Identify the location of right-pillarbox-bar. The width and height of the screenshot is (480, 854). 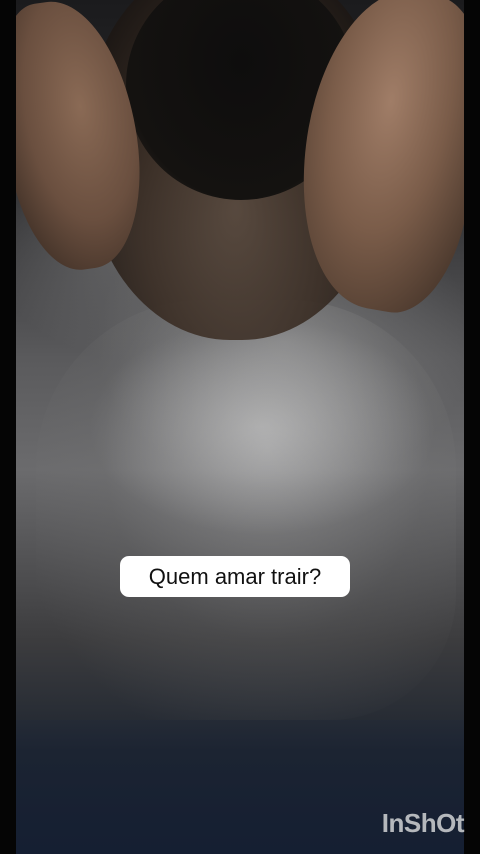
(472, 427).